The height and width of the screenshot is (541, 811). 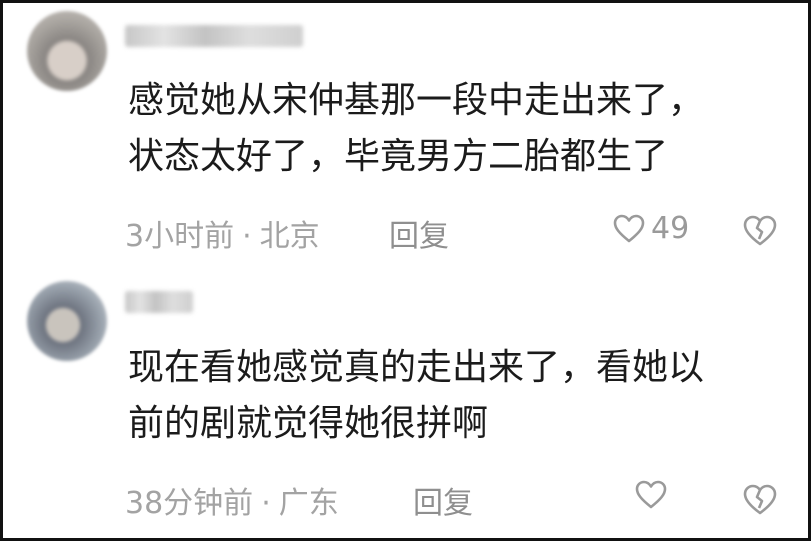 What do you see at coordinates (289, 236) in the screenshot?
I see `comment-location: 北京` at bounding box center [289, 236].